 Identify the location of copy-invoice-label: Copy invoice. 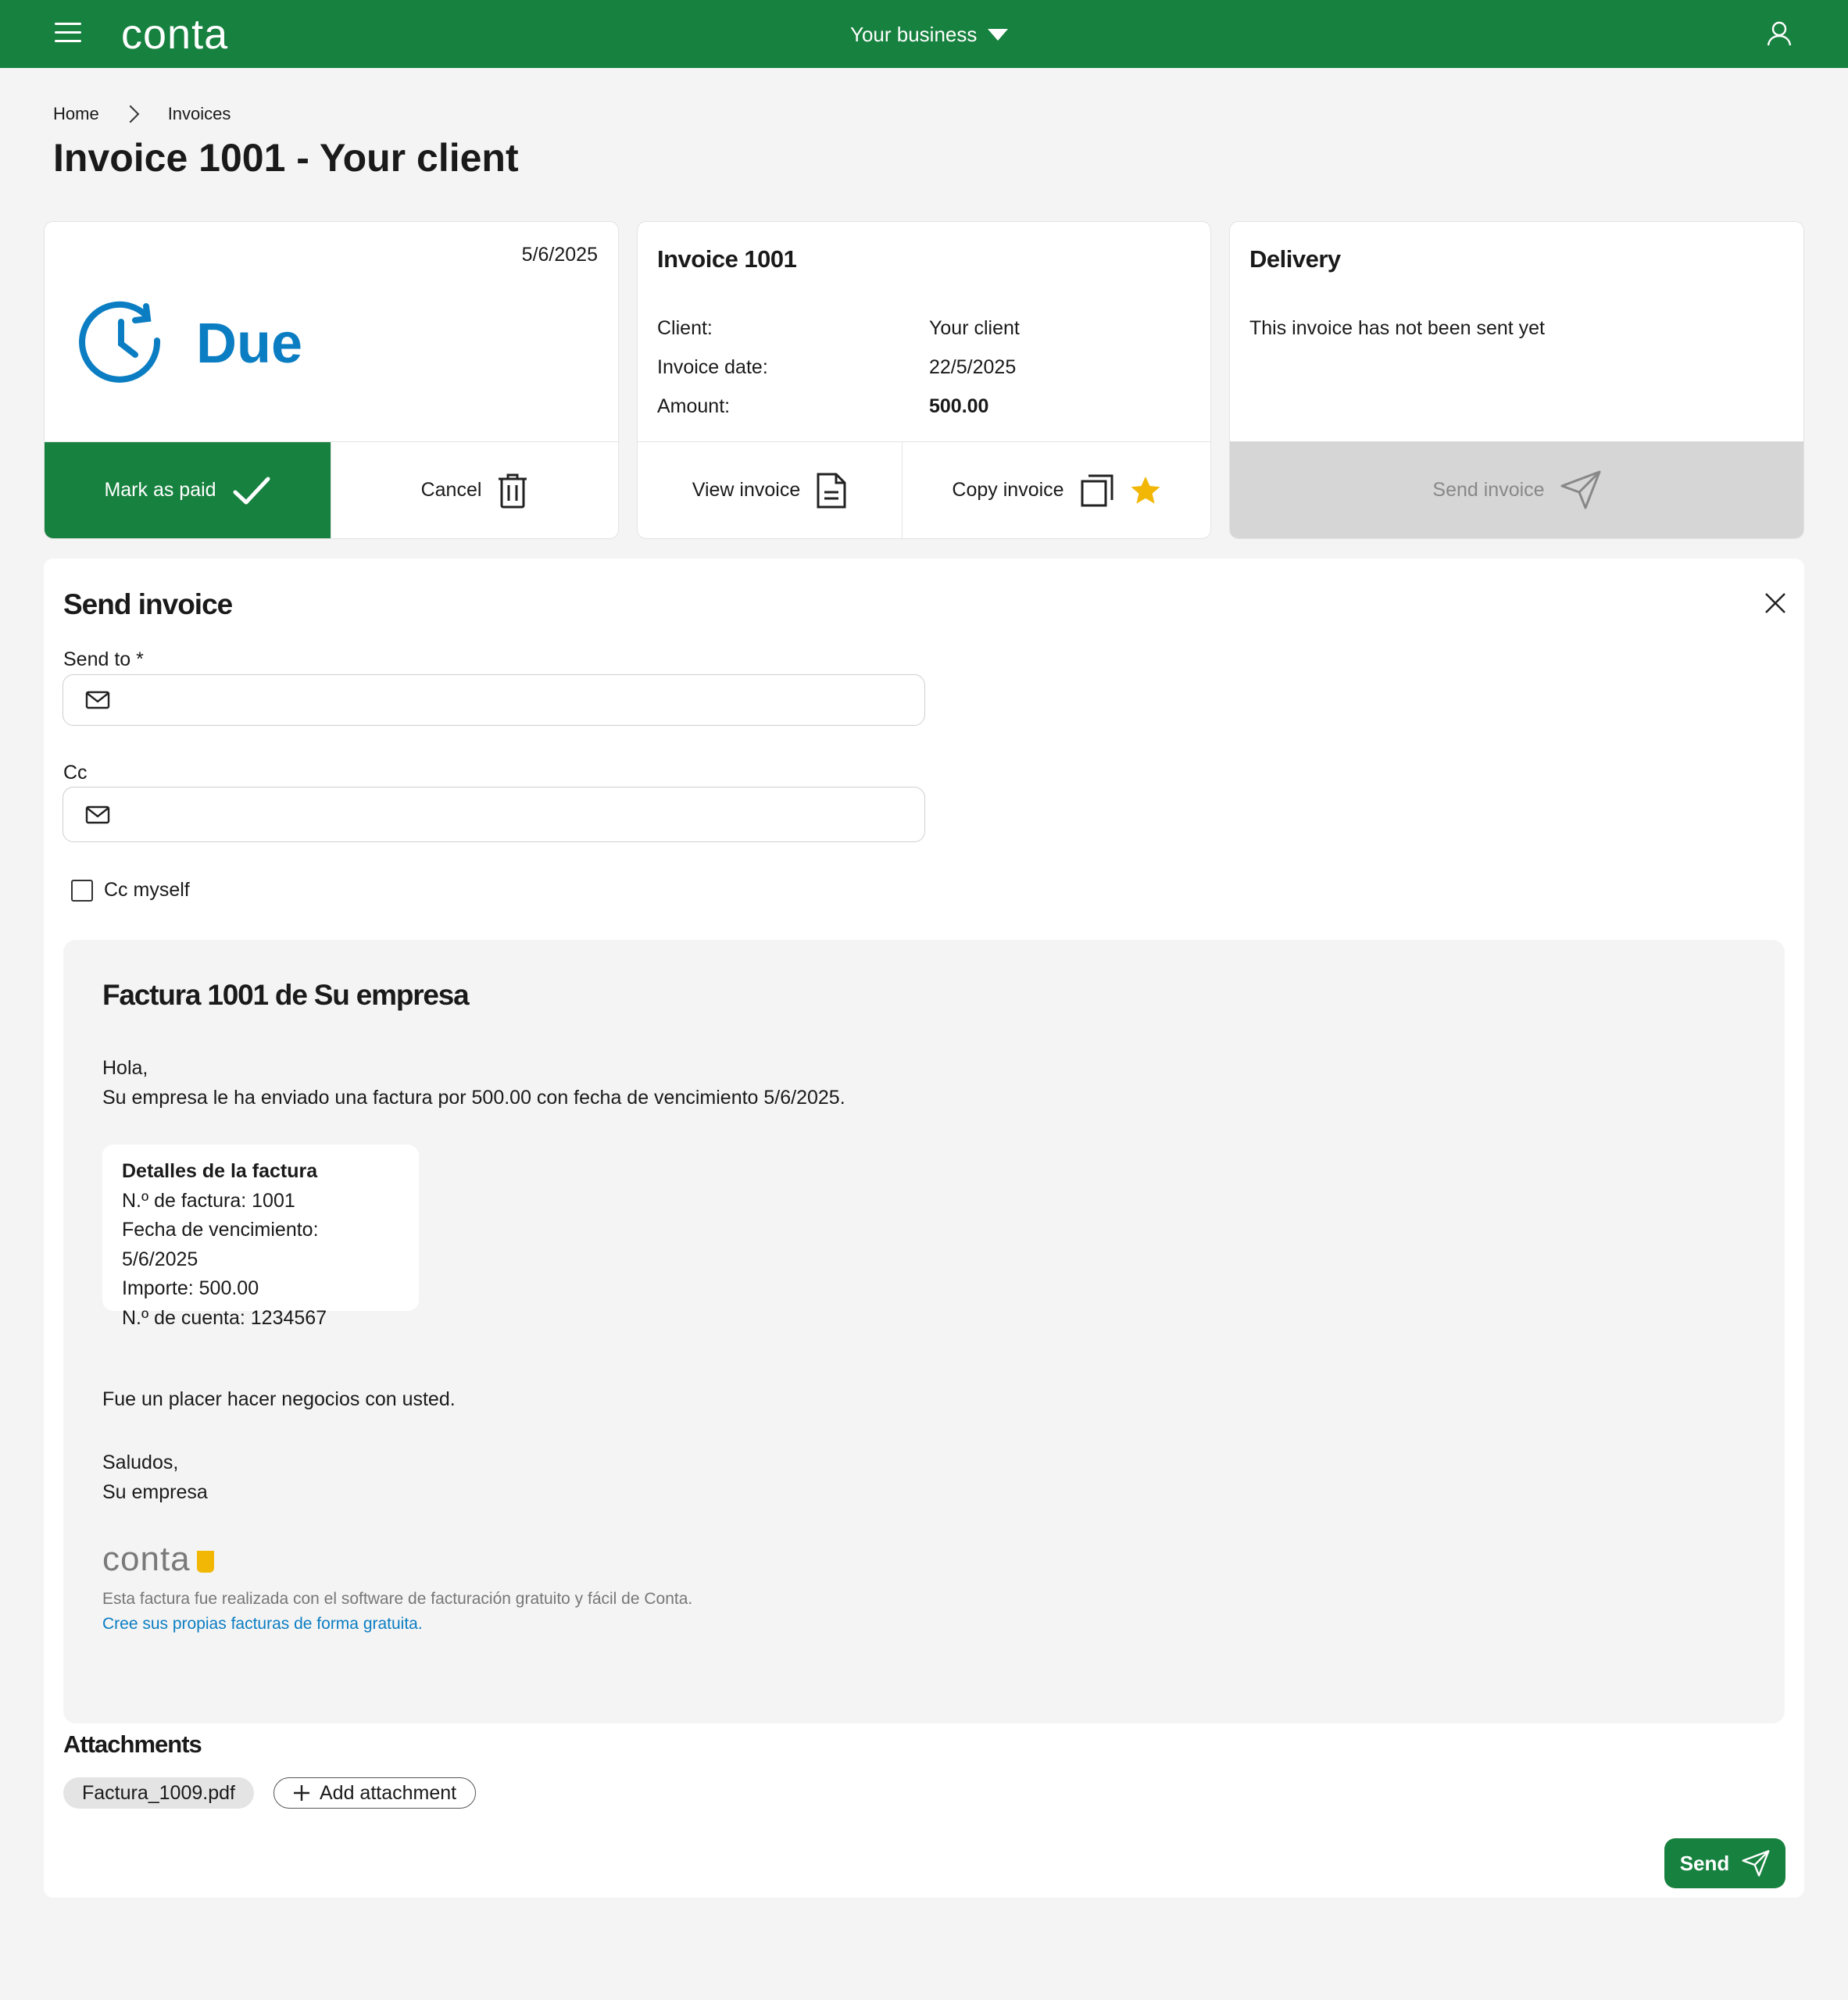
(1008, 490).